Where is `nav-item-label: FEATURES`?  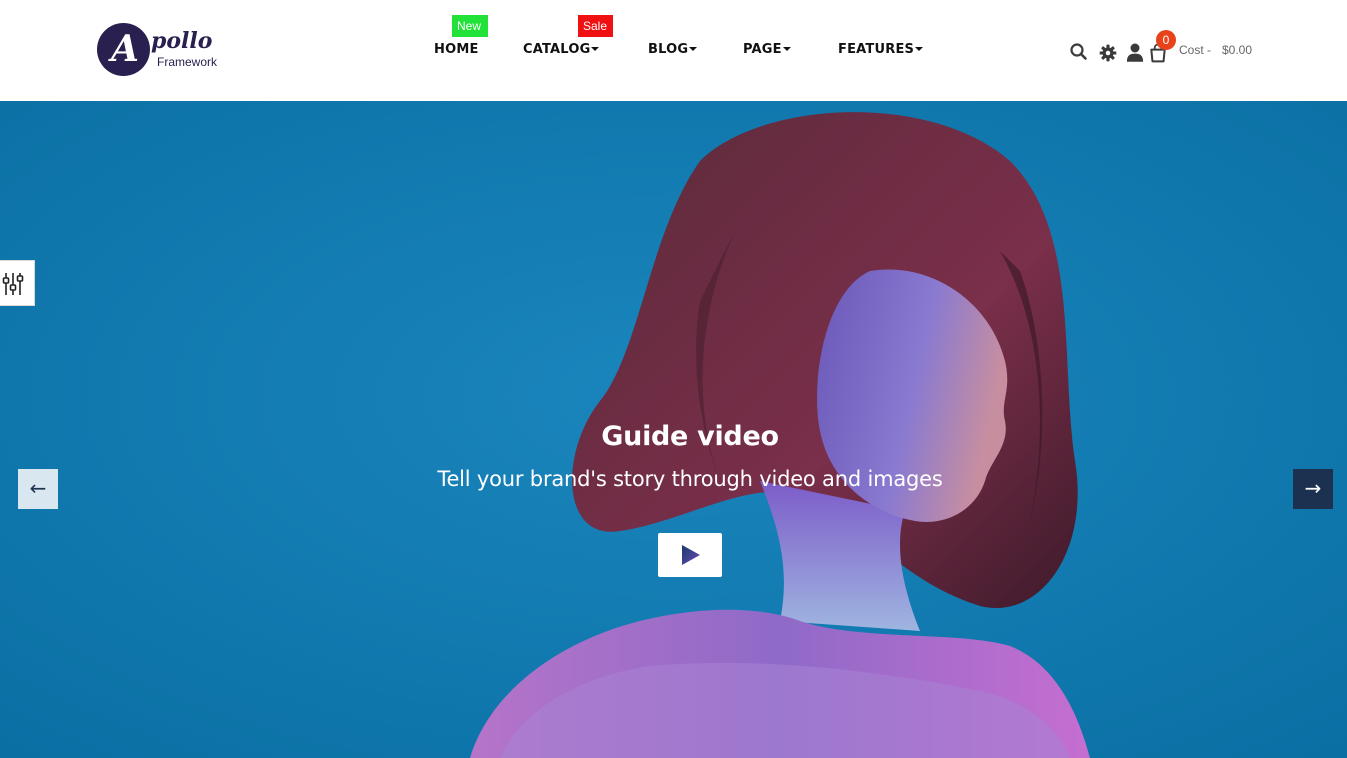
nav-item-label: FEATURES is located at coordinates (876, 49).